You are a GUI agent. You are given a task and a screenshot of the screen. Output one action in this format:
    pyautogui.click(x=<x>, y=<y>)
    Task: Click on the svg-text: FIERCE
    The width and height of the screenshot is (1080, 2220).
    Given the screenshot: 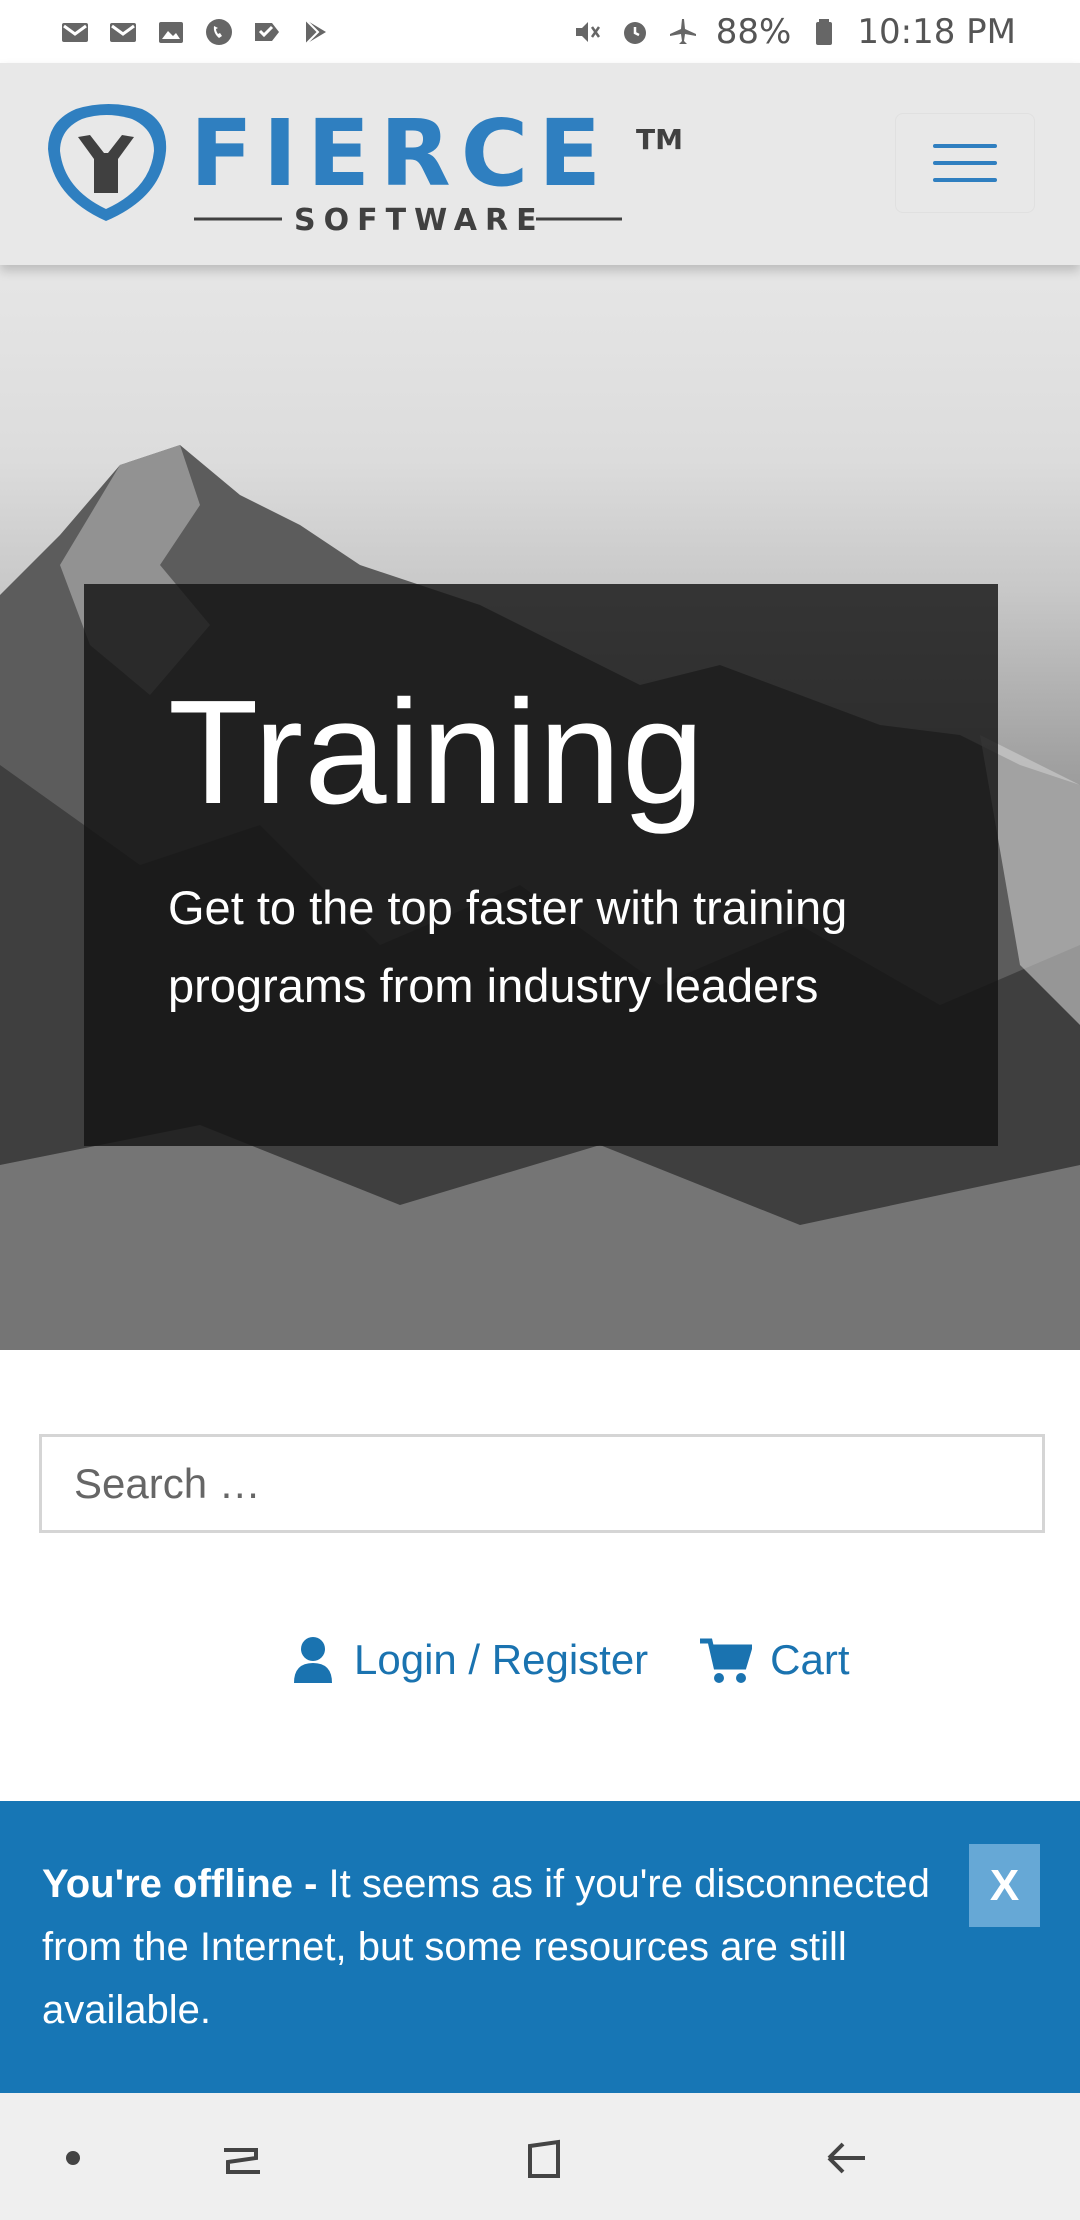 What is the action you would take?
    pyautogui.click(x=400, y=153)
    